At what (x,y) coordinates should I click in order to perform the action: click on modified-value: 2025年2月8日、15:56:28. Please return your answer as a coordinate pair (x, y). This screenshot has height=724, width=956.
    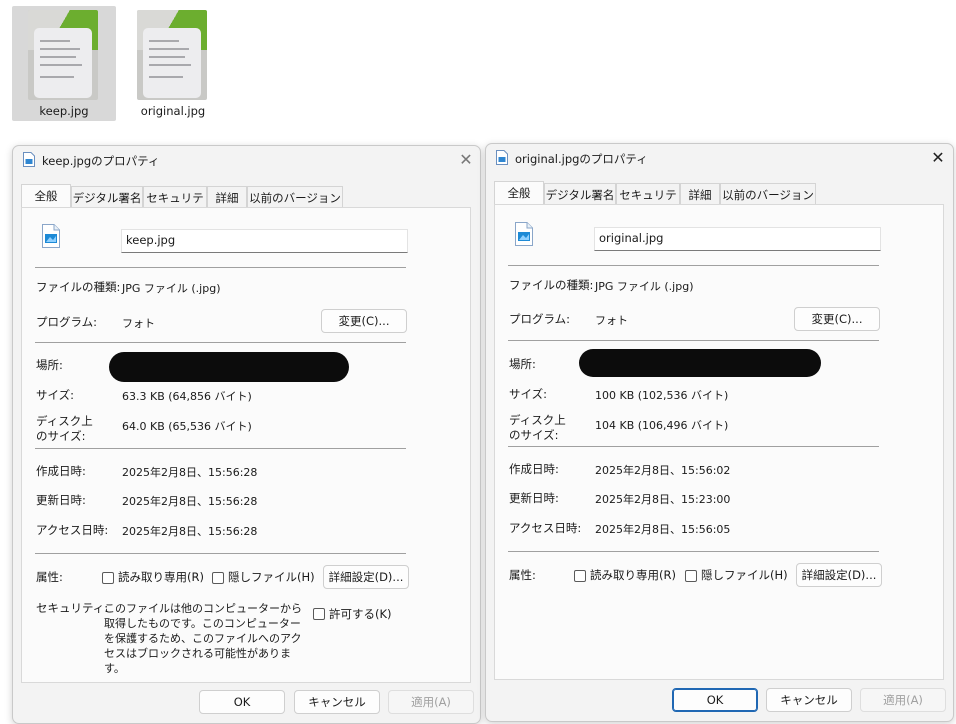
    Looking at the image, I should click on (190, 501).